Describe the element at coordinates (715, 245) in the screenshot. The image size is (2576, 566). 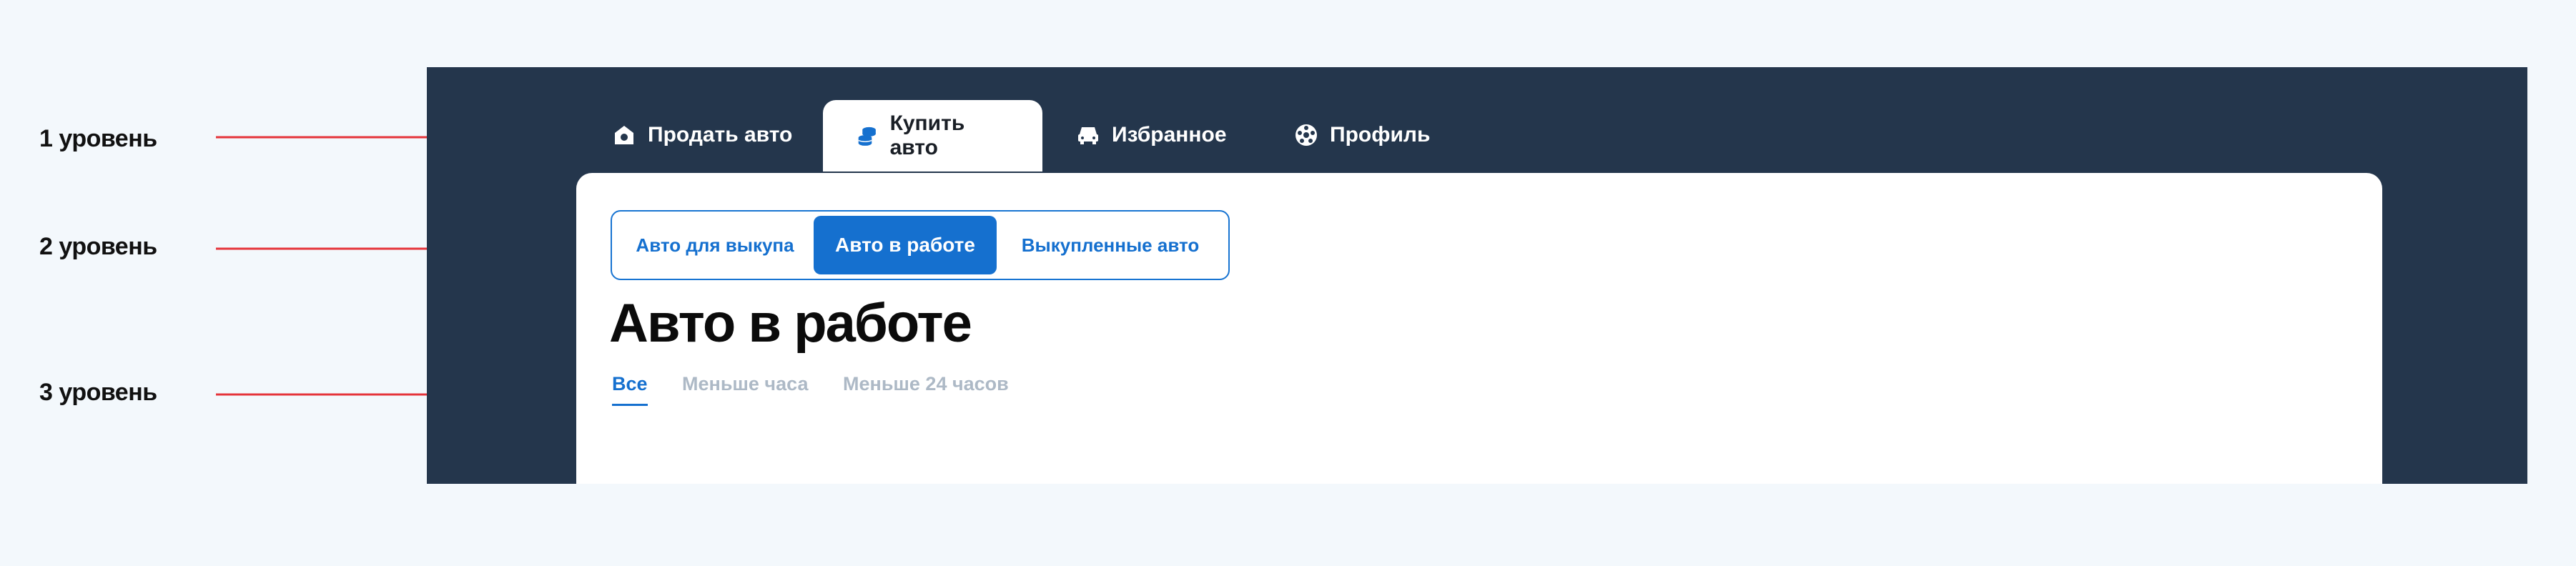
I see `subnav-cars-for-buyout: Авто для выкупа` at that location.